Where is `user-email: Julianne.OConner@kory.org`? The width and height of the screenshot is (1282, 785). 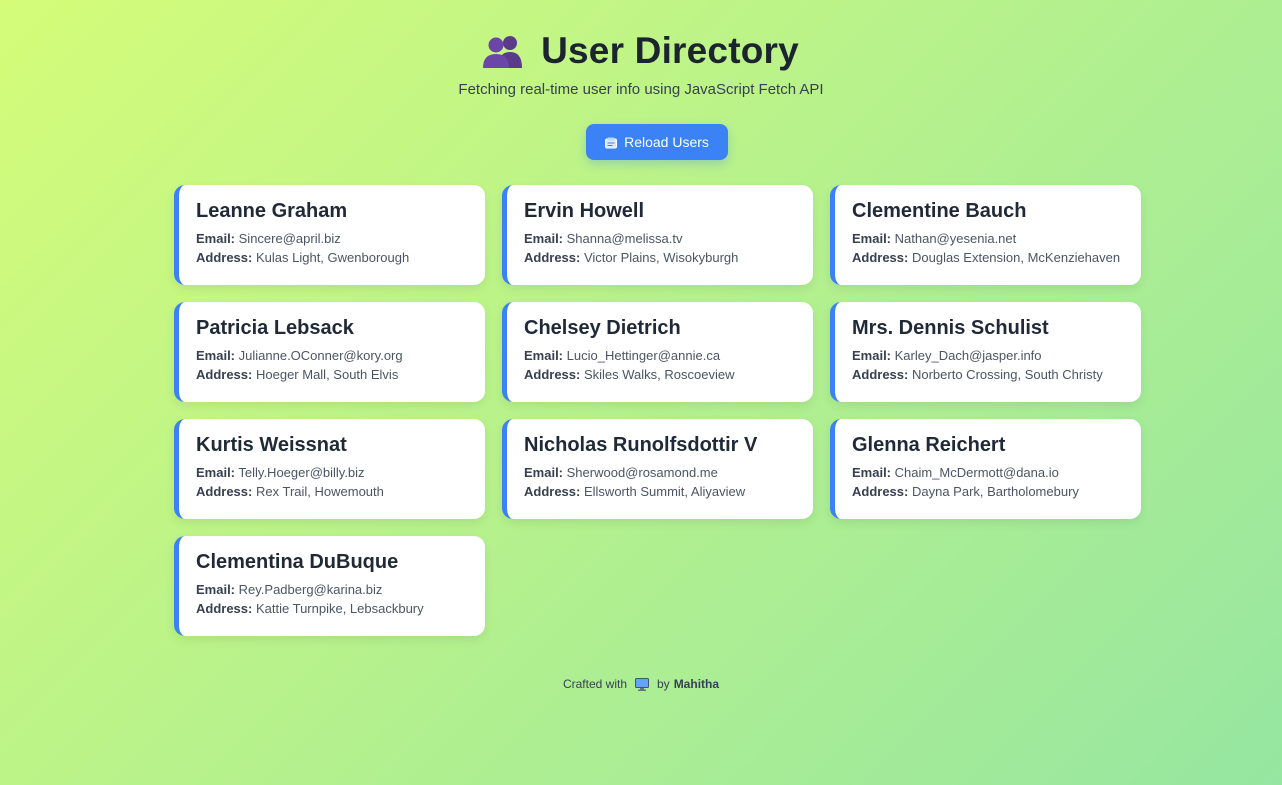
user-email: Julianne.OConner@kory.org is located at coordinates (320, 355).